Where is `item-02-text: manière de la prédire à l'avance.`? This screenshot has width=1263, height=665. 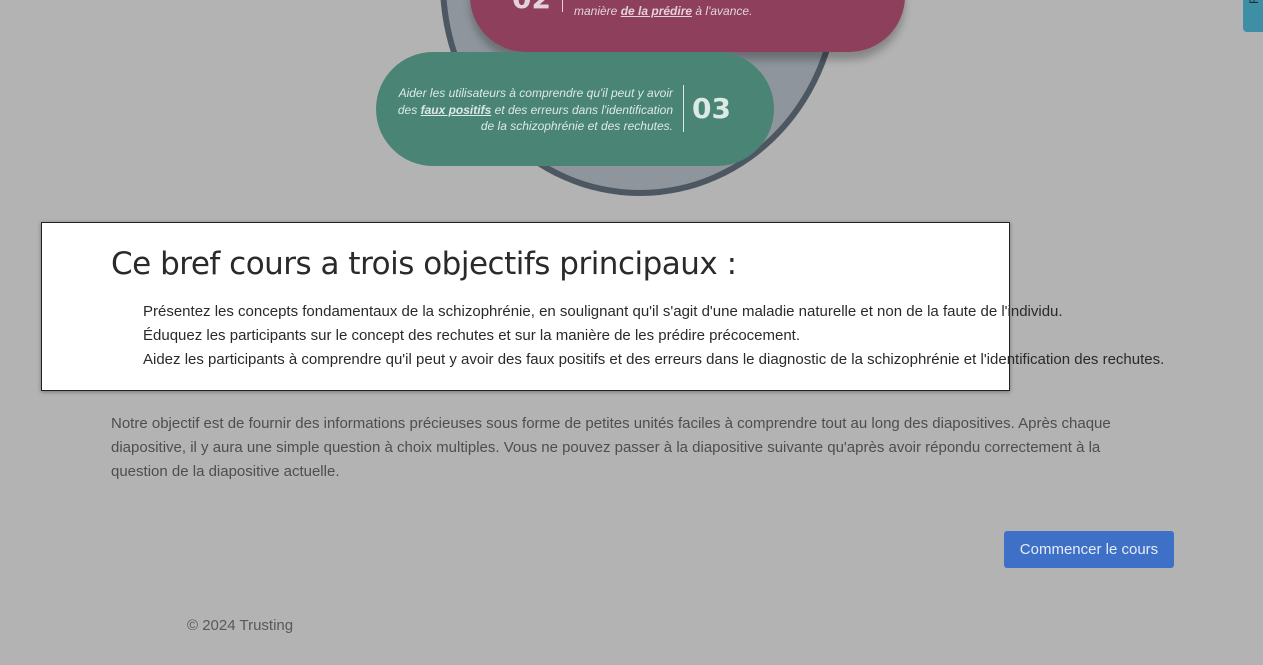 item-02-text: manière de la prédire à l'avance. is located at coordinates (663, 11).